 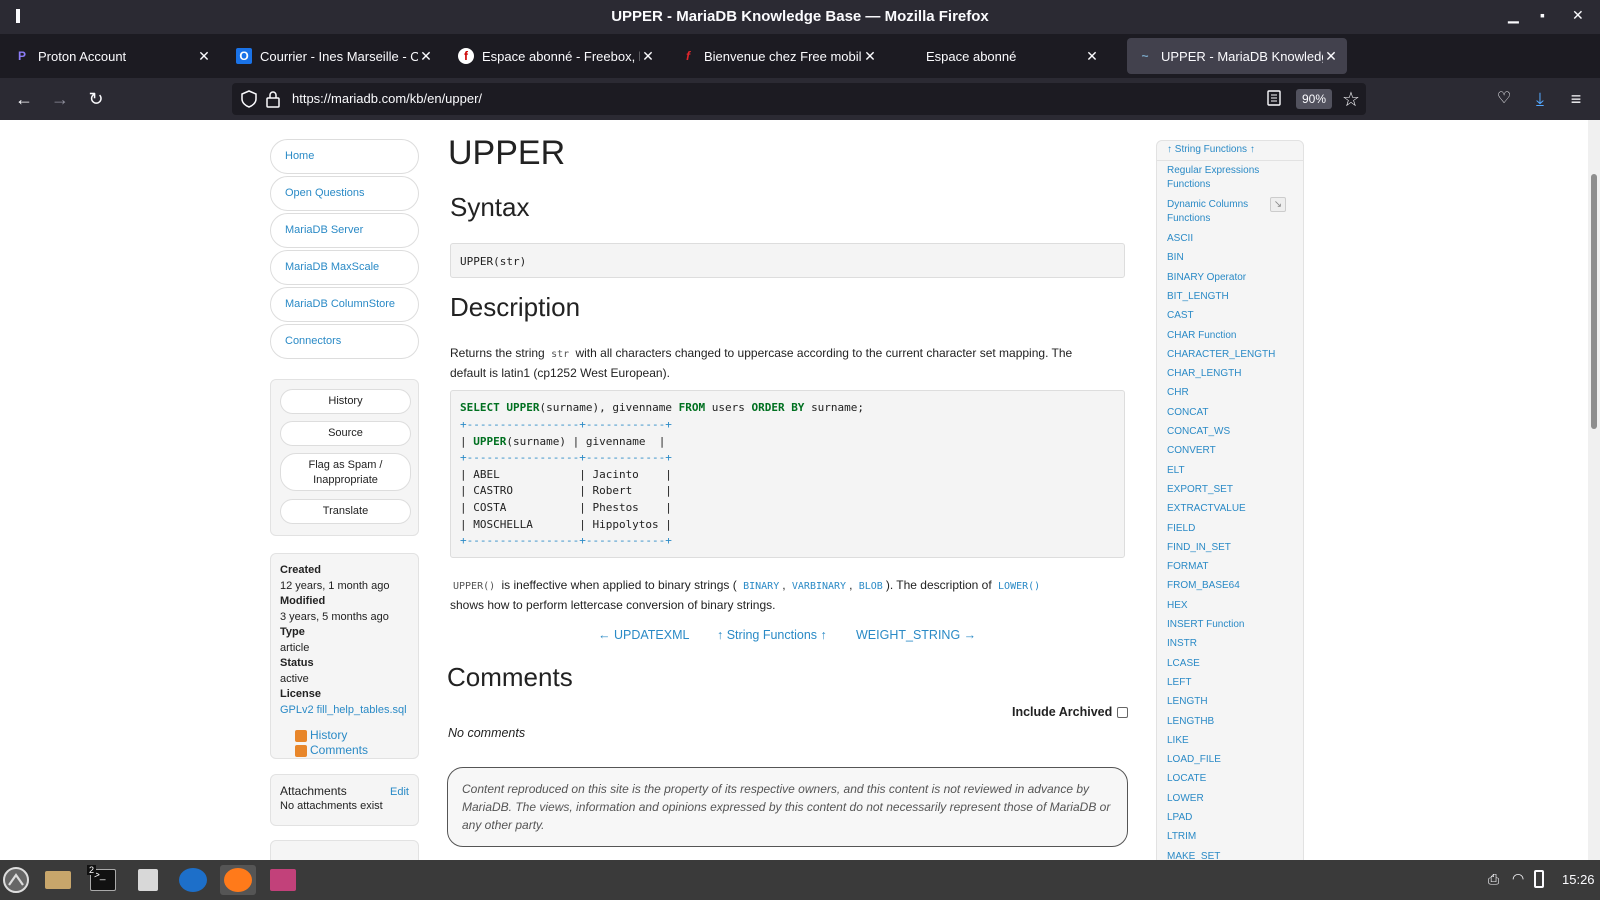 I want to click on minimize-icon: ▁, so click(x=1513, y=15).